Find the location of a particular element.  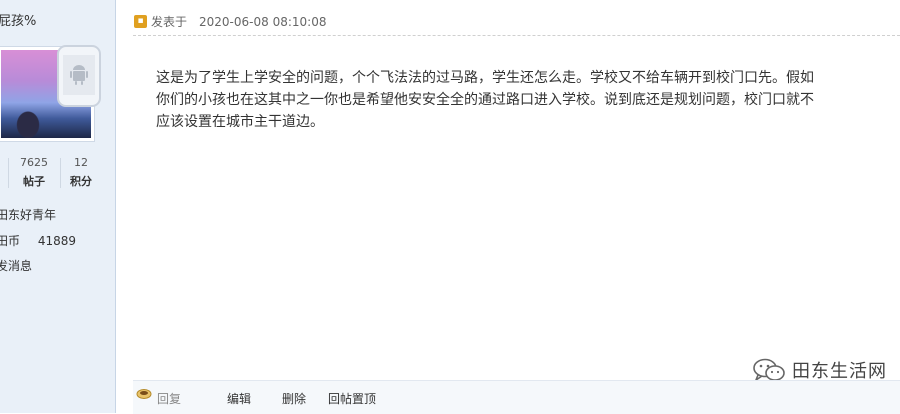

delete-button: 删除 is located at coordinates (294, 398).